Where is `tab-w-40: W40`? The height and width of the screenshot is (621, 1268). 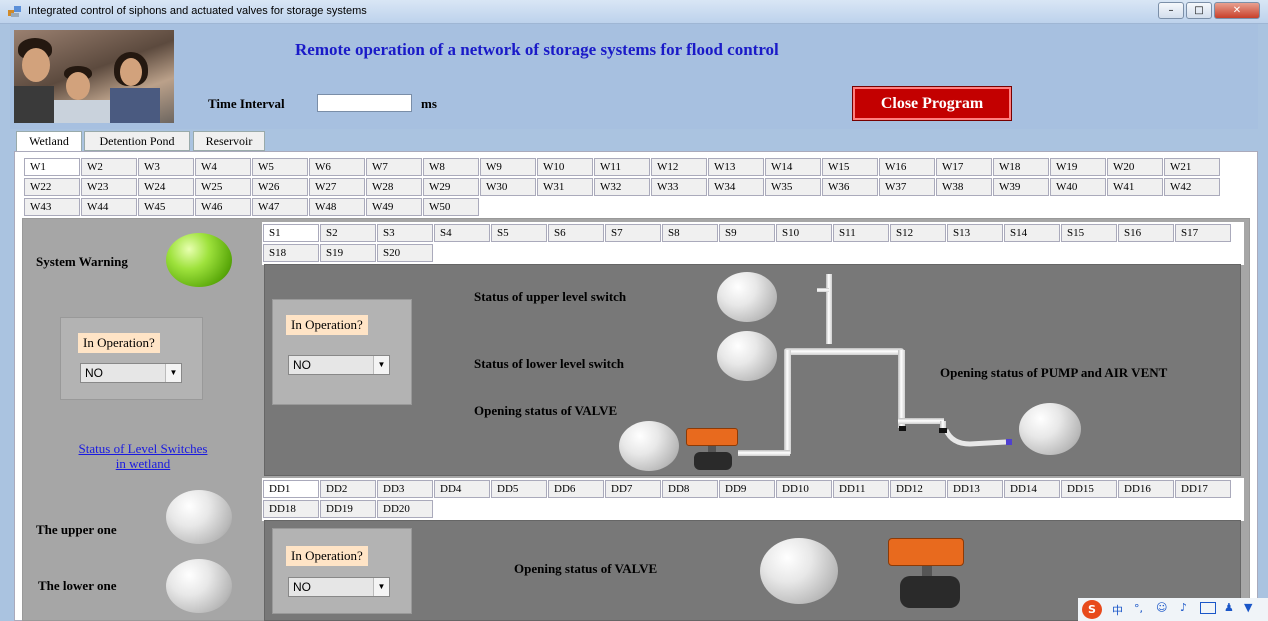
tab-w-40: W40 is located at coordinates (1078, 187).